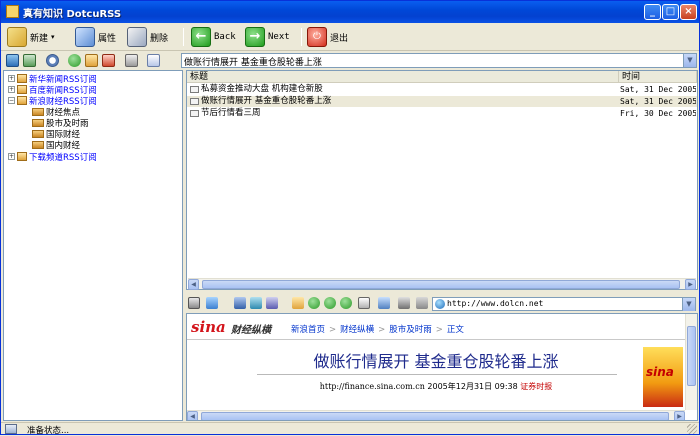 This screenshot has height=436, width=700. I want to click on zoom-icon, so click(384, 303).